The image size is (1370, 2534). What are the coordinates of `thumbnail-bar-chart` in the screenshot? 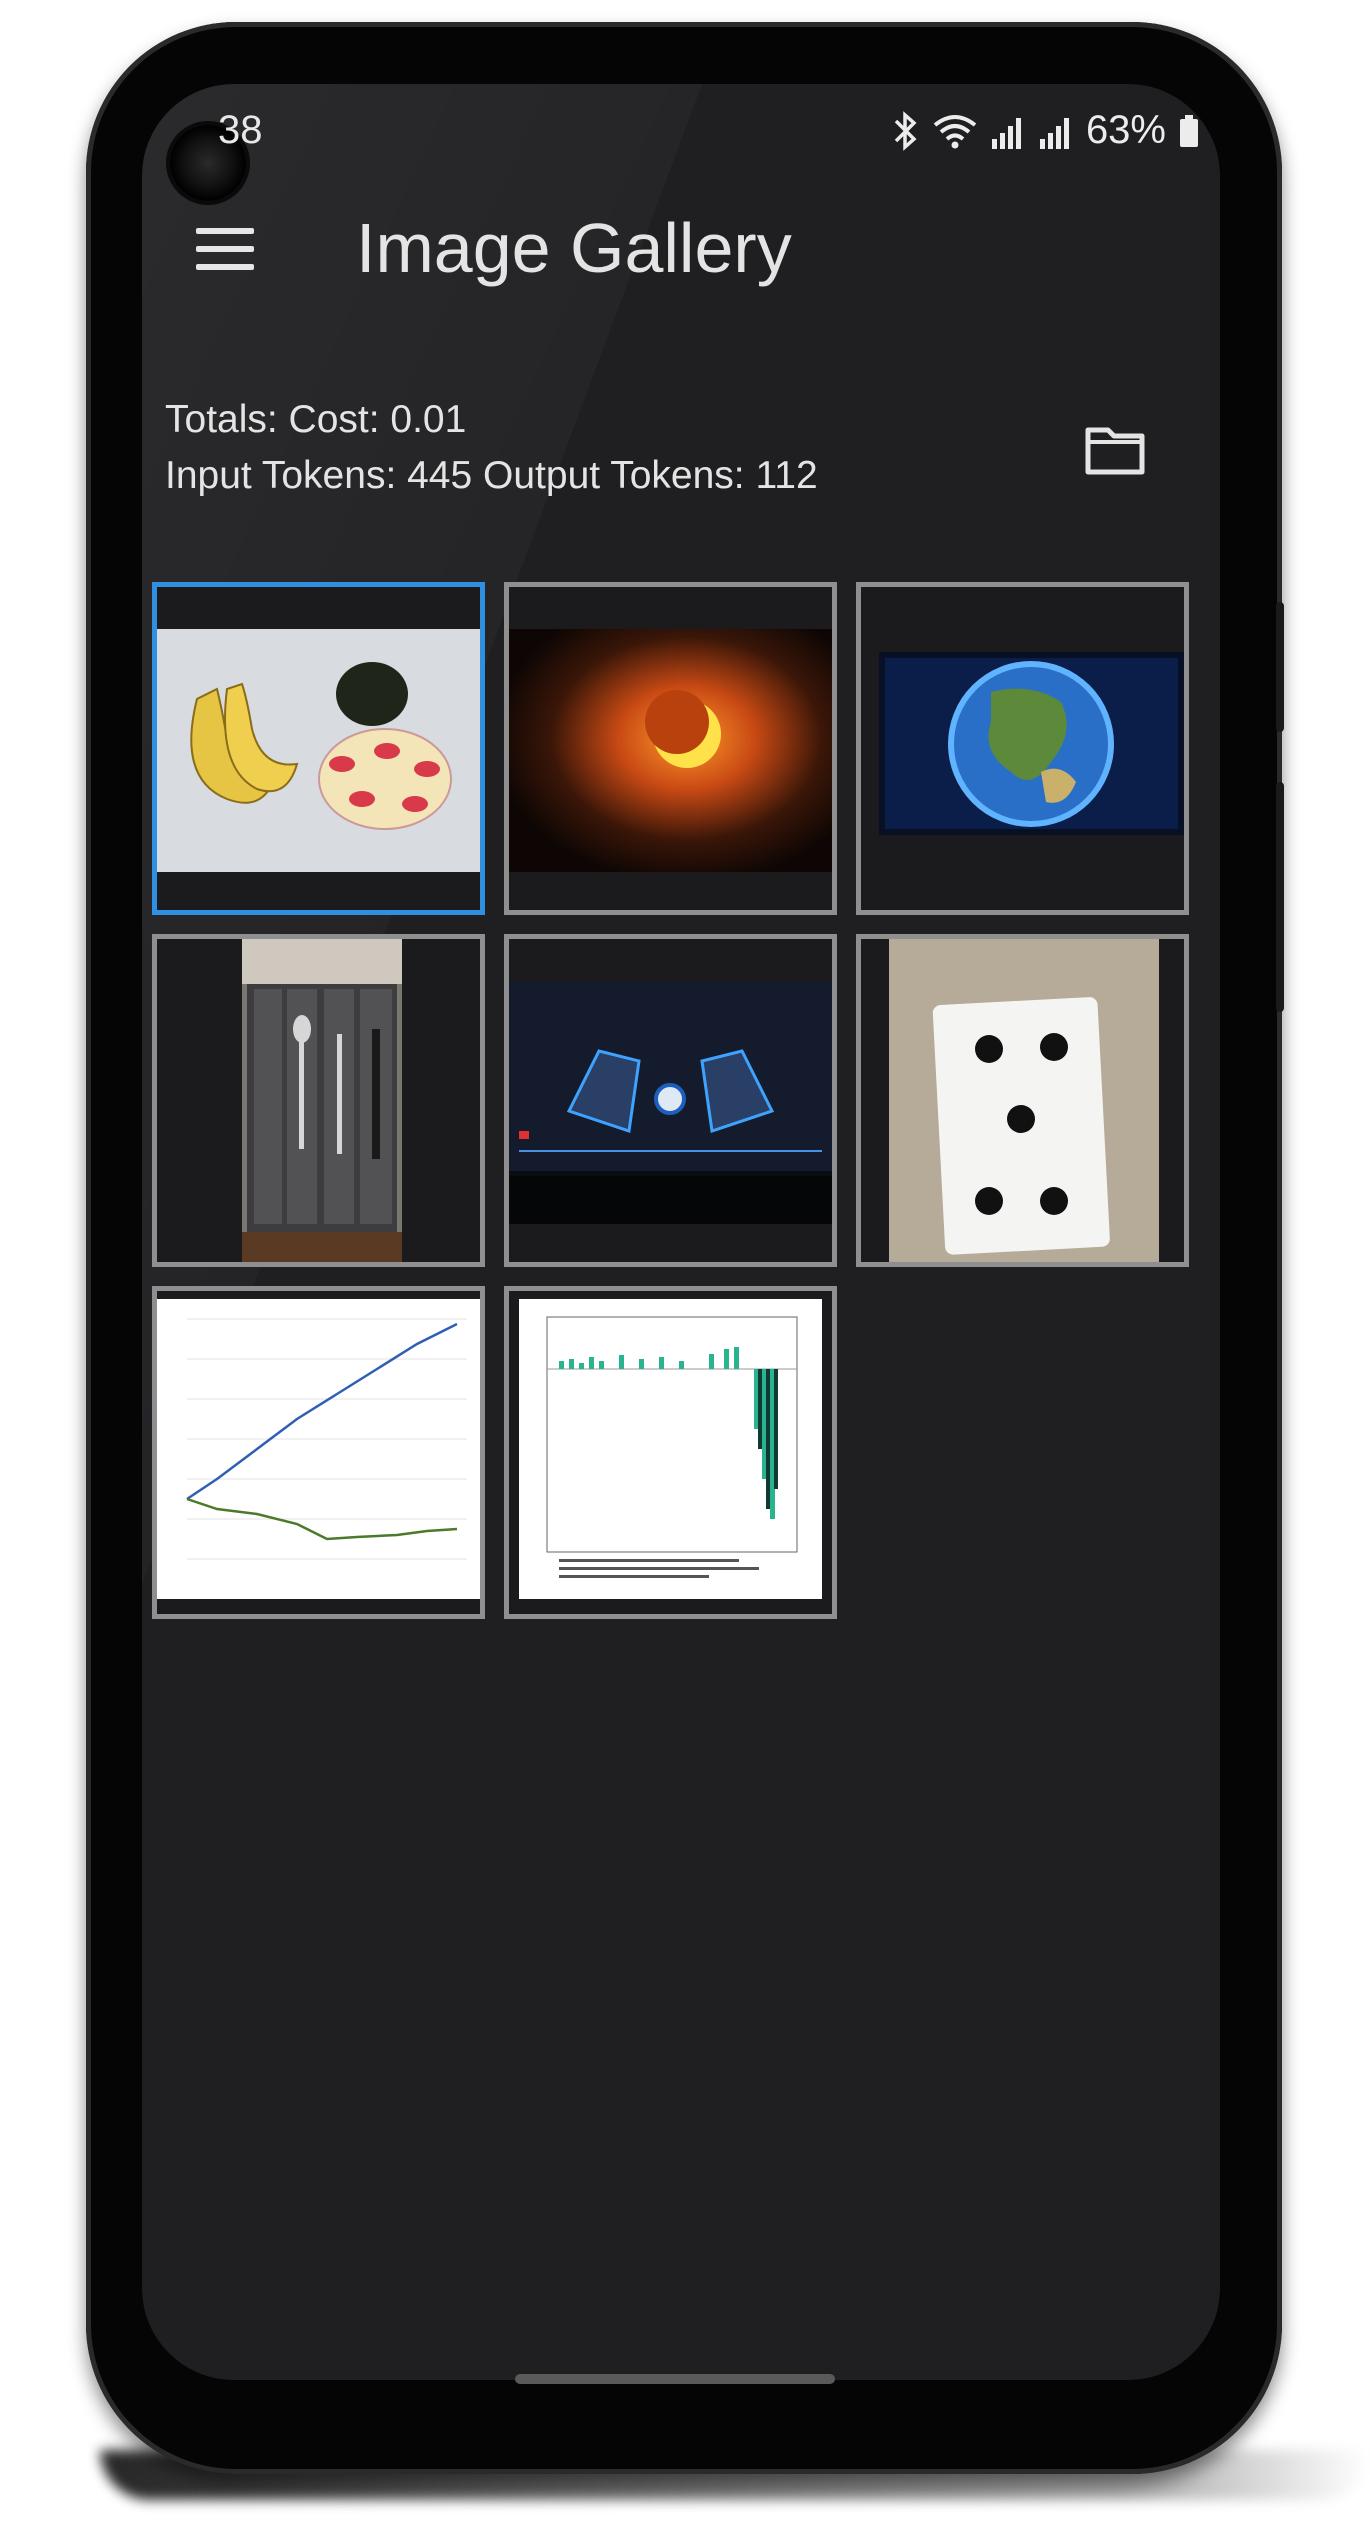 It's located at (670, 1452).